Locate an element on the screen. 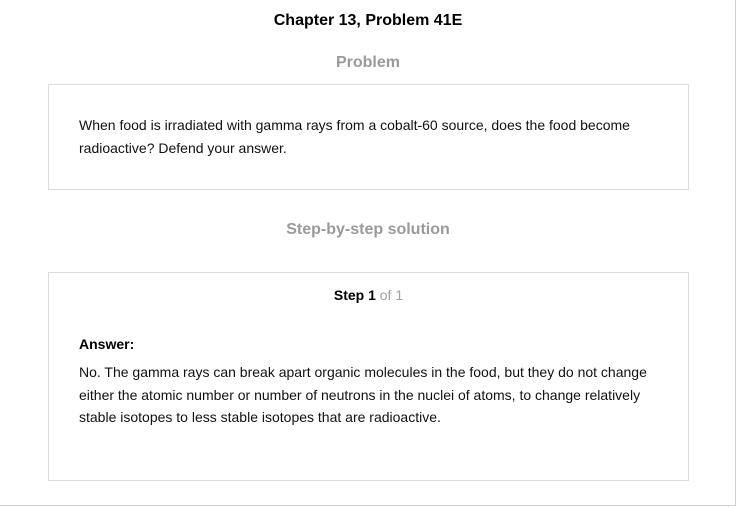 This screenshot has width=738, height=508. problem-heading: Problem is located at coordinates (367, 62).